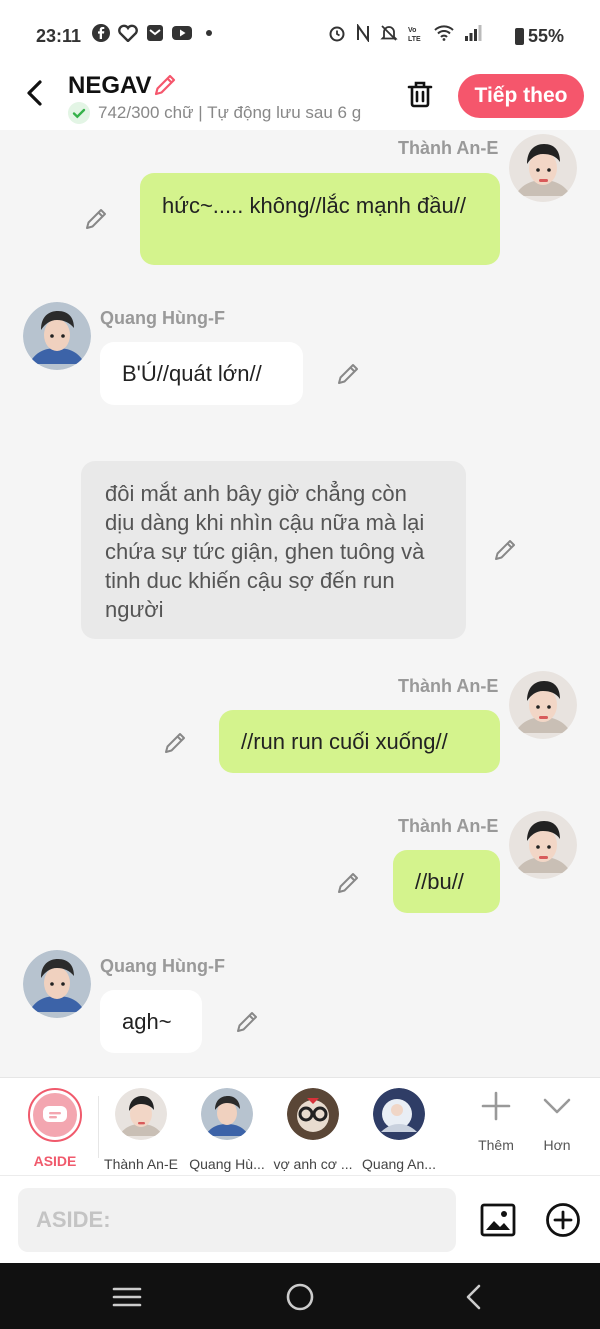 The width and height of the screenshot is (600, 1329). What do you see at coordinates (444, 33) in the screenshot?
I see `wifi-icon` at bounding box center [444, 33].